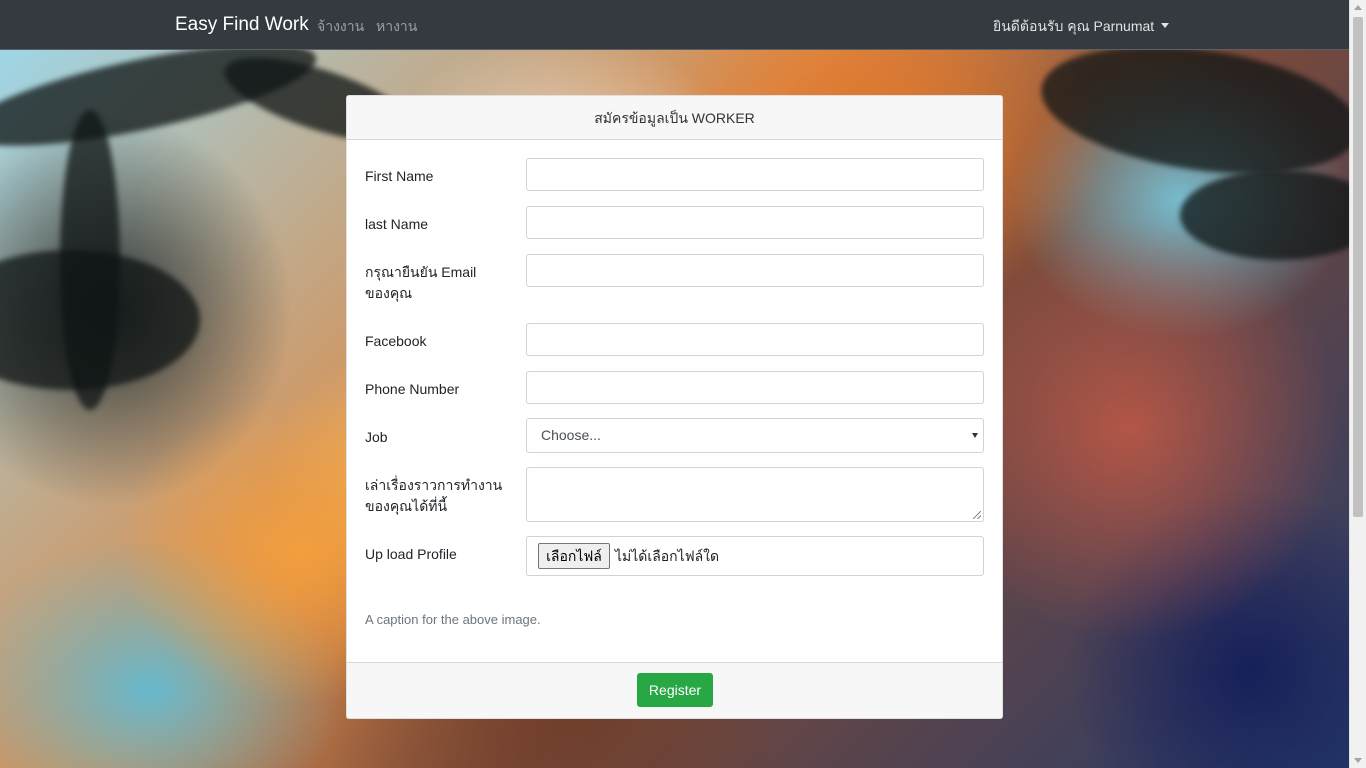 The width and height of the screenshot is (1366, 768). Describe the element at coordinates (667, 556) in the screenshot. I see `file-status-text: ไม่ได้เลือกไฟล์ใด` at that location.